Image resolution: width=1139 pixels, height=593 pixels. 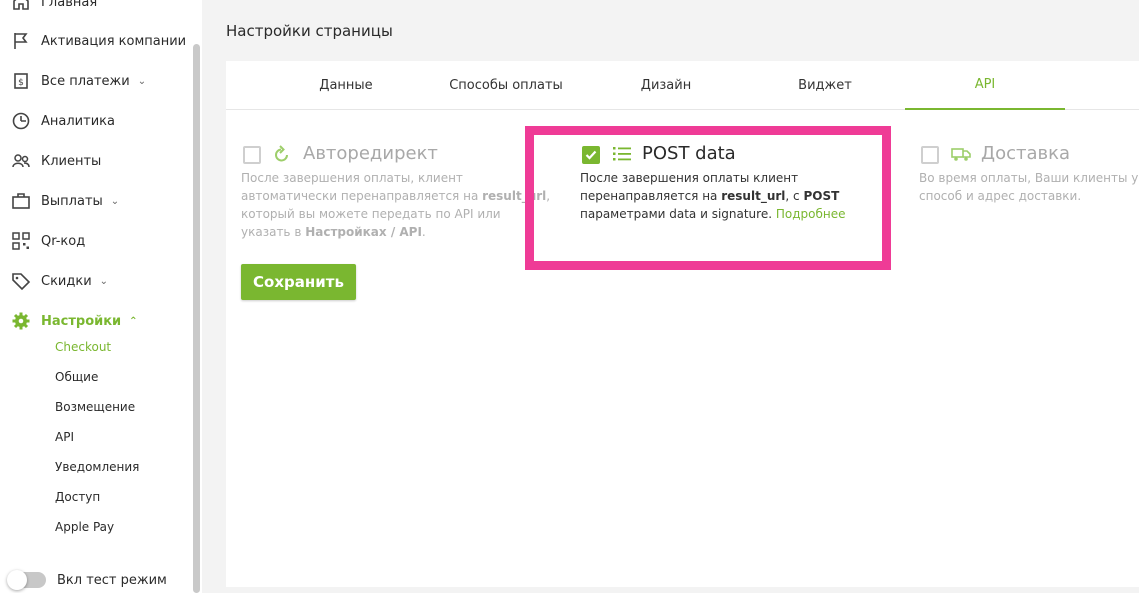 I want to click on sidebar-item-analytics: Аналитика, so click(x=62, y=121).